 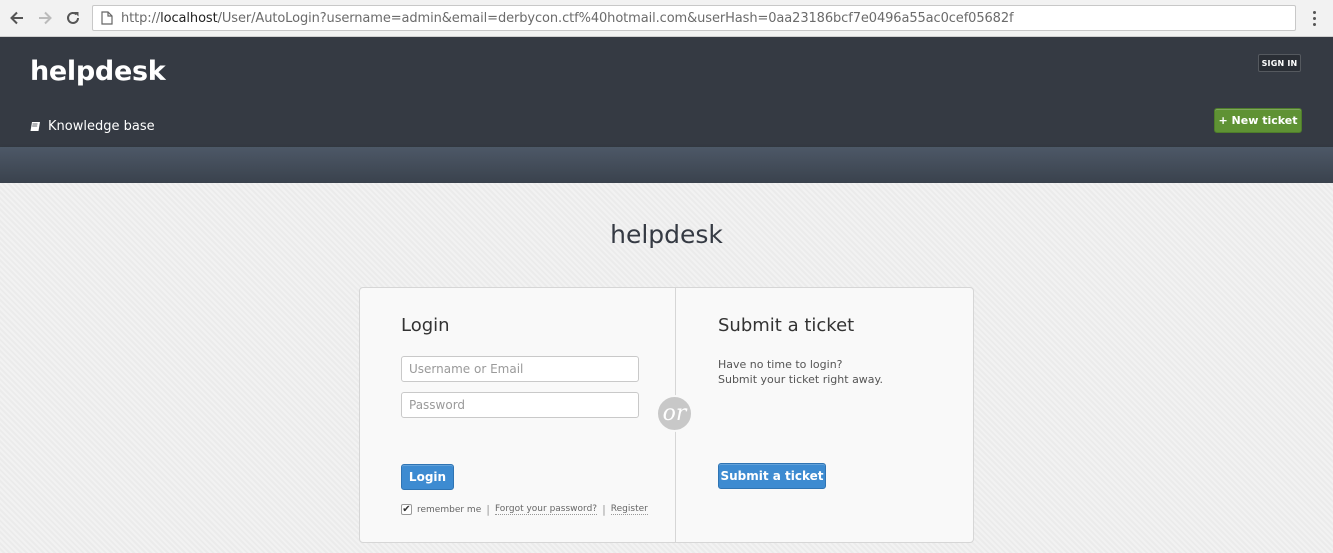 I want to click on password-input, so click(x=520, y=405).